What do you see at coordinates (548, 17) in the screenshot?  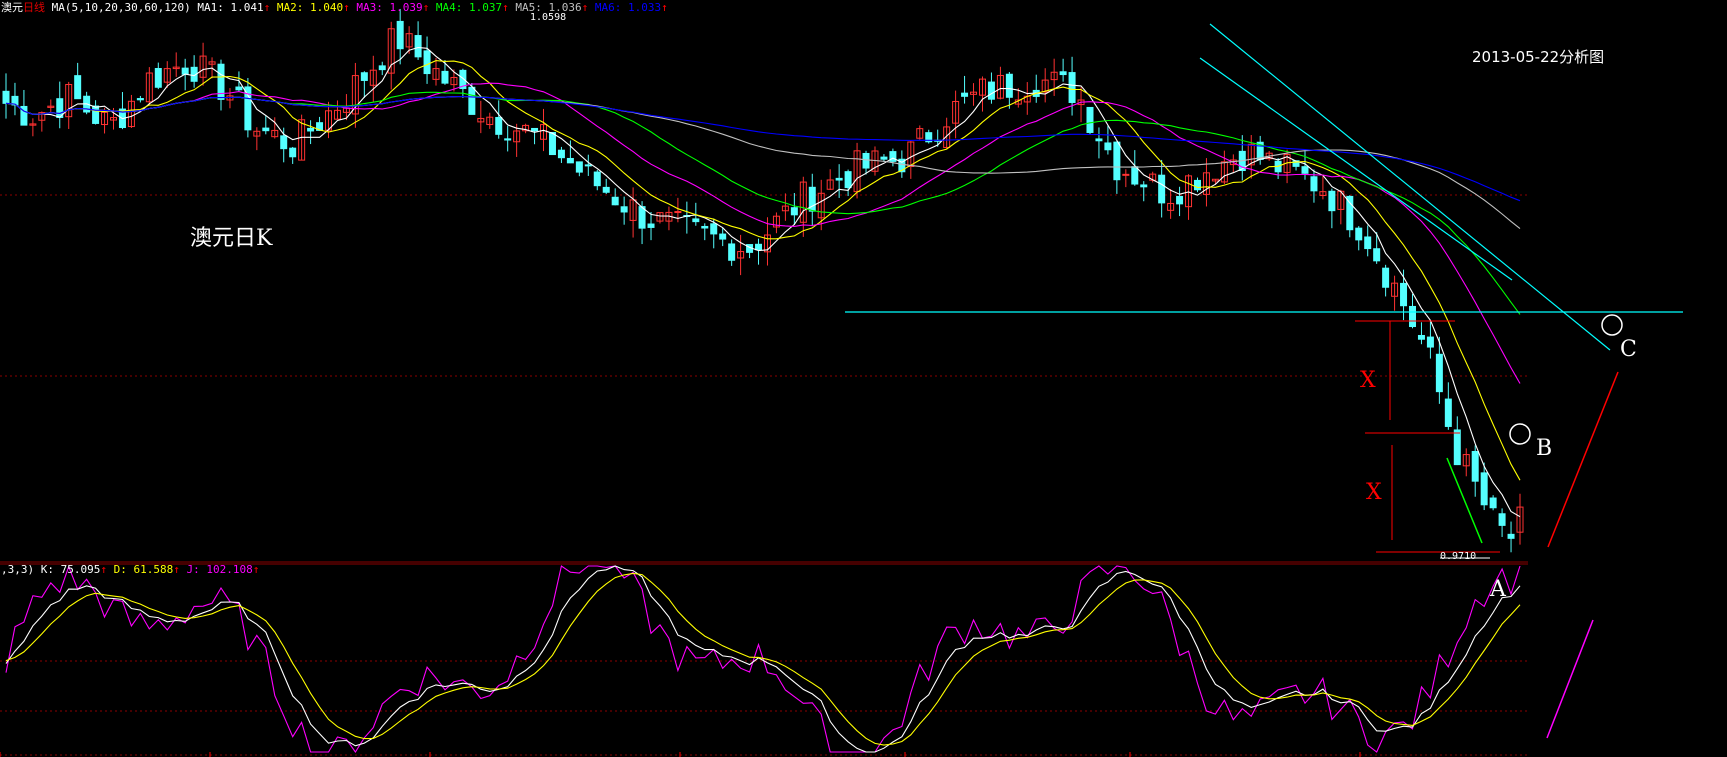 I see `high-price-label: 1.0598` at bounding box center [548, 17].